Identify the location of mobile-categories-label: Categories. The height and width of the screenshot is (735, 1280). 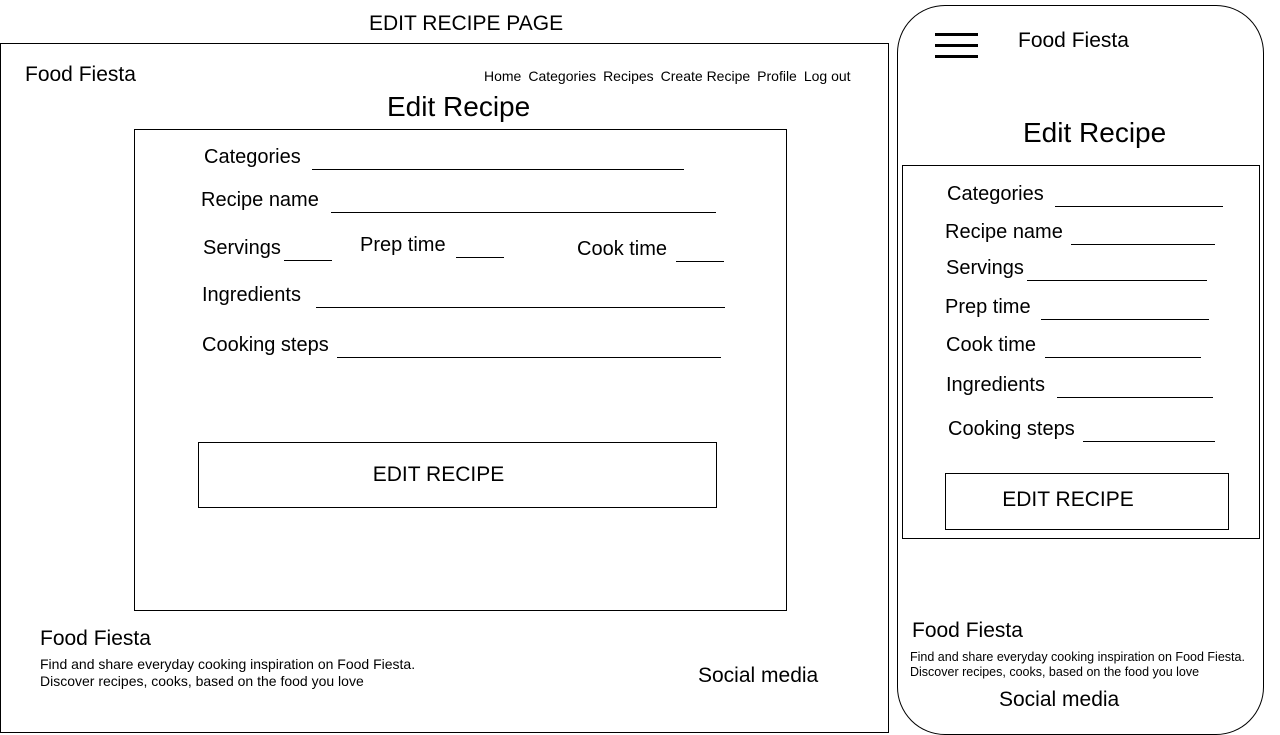
(995, 194).